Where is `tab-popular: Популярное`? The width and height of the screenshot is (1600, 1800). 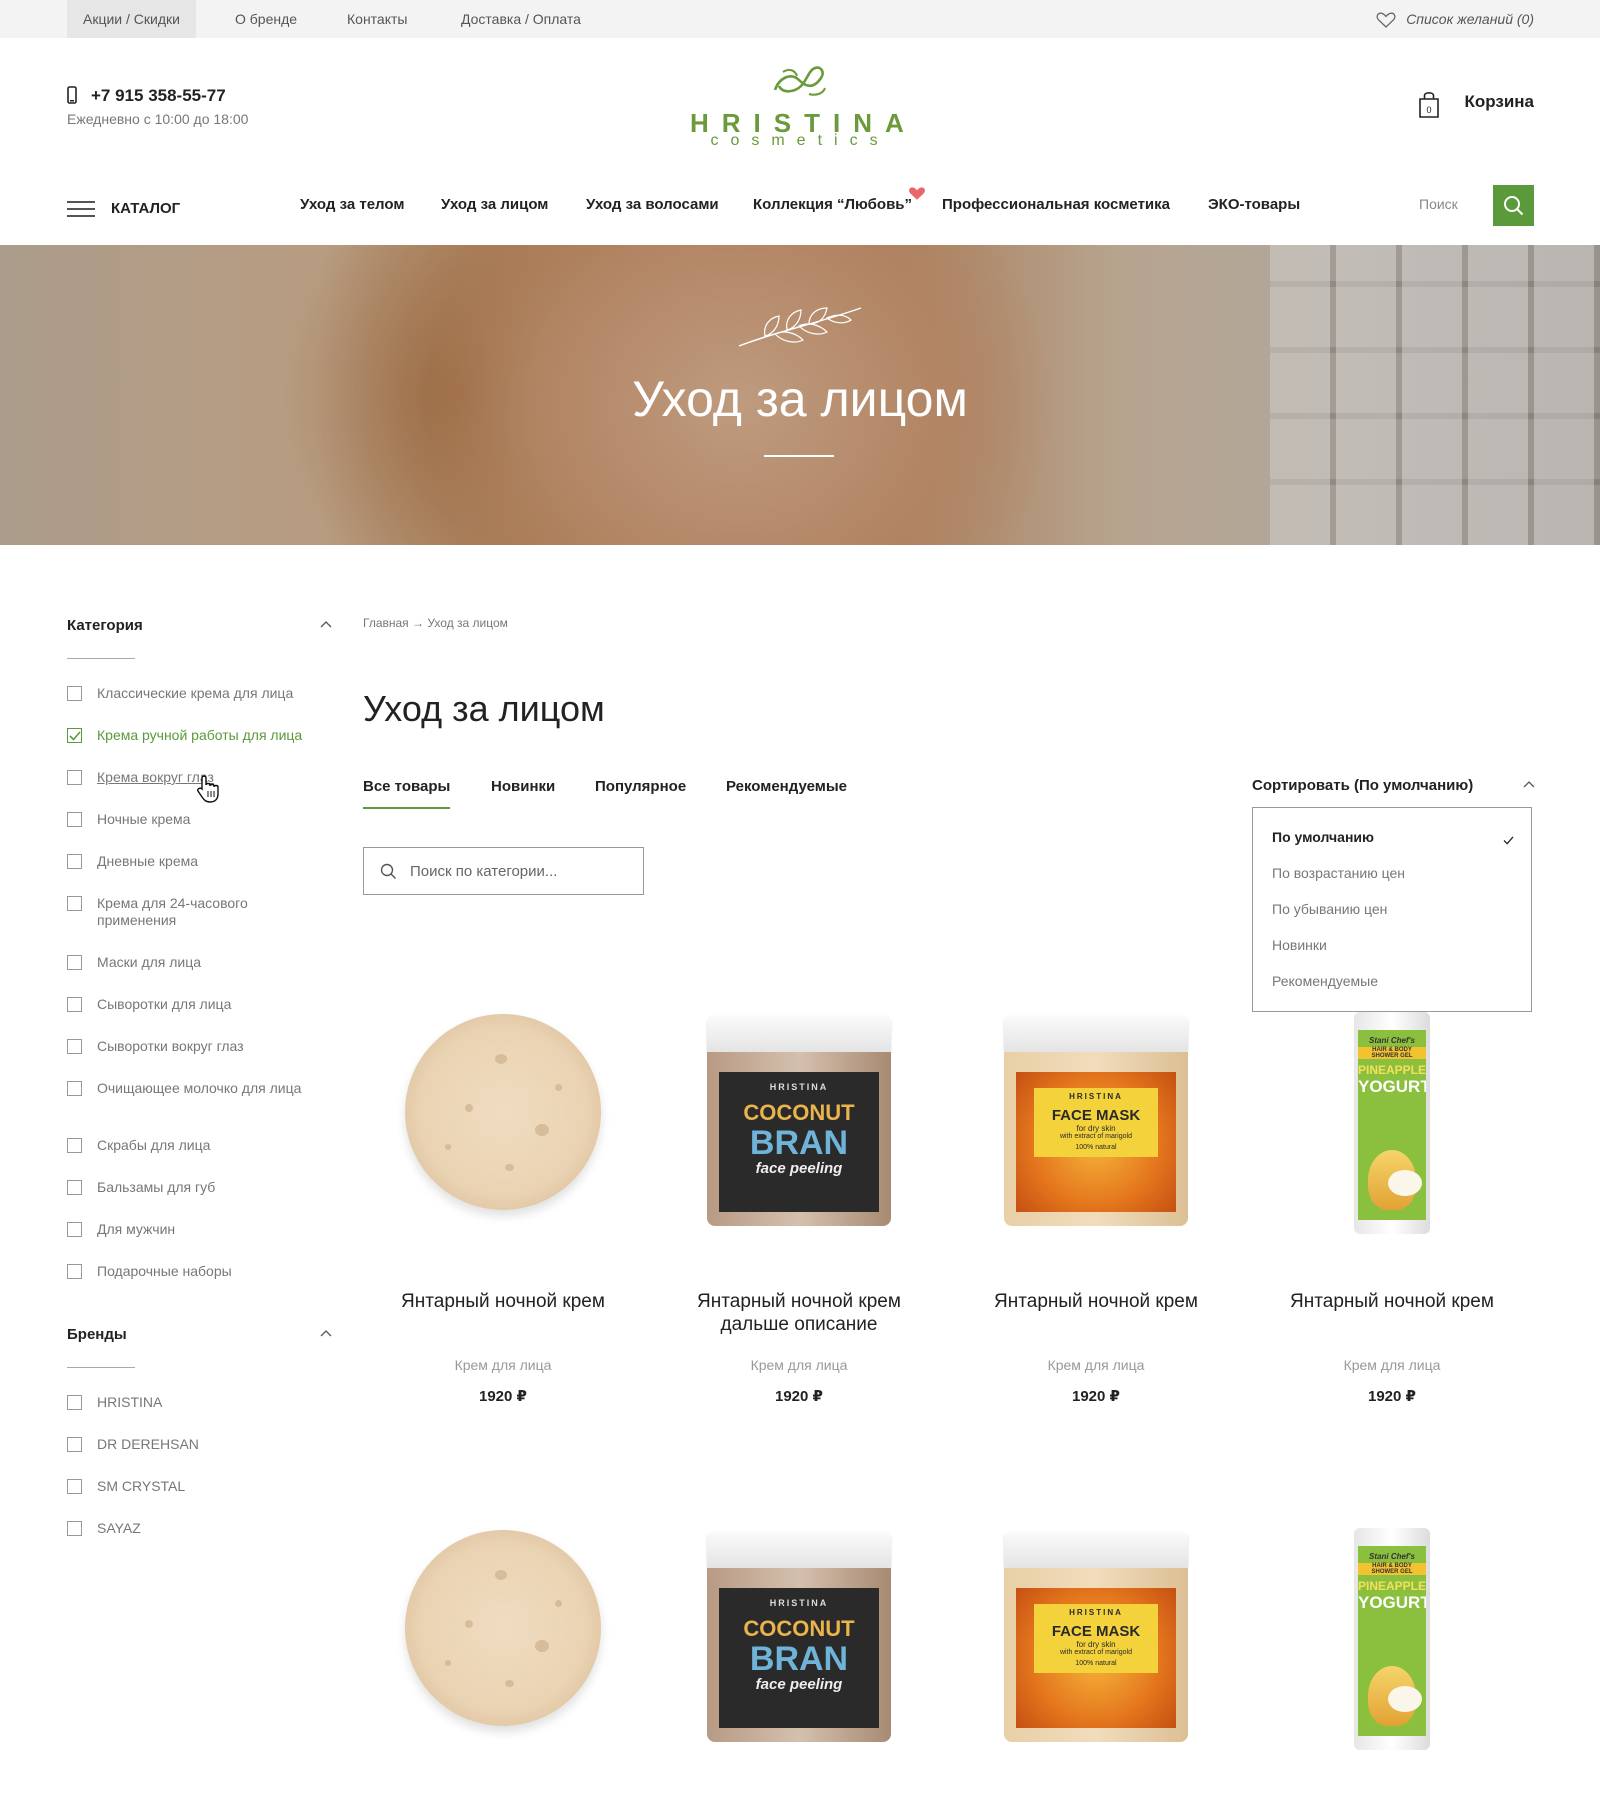 tab-popular: Популярное is located at coordinates (640, 786).